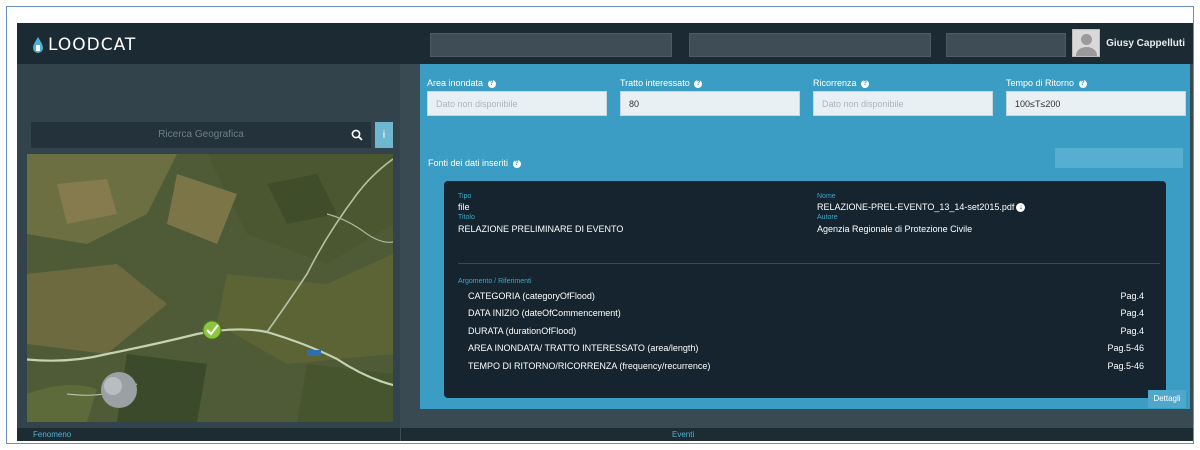 Image resolution: width=1200 pixels, height=450 pixels. What do you see at coordinates (1119, 158) in the screenshot?
I see `sources-toolbar` at bounding box center [1119, 158].